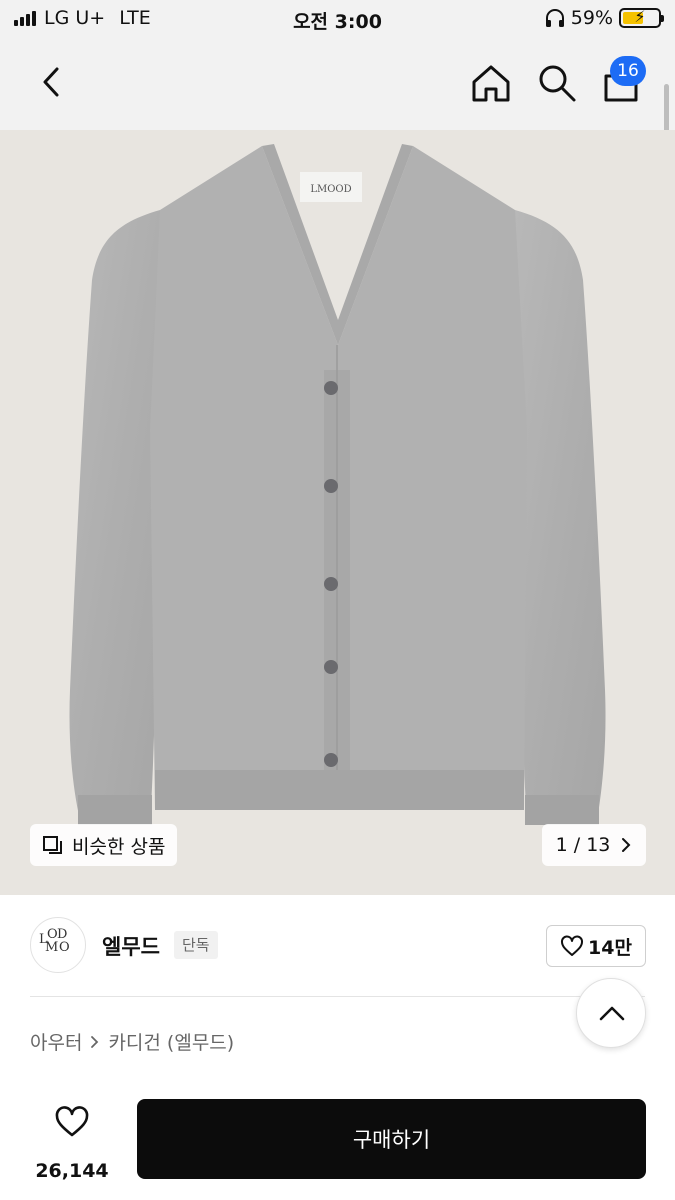 The width and height of the screenshot is (675, 1200). Describe the element at coordinates (72, 1171) in the screenshot. I see `wishlist-count: 26,144` at that location.